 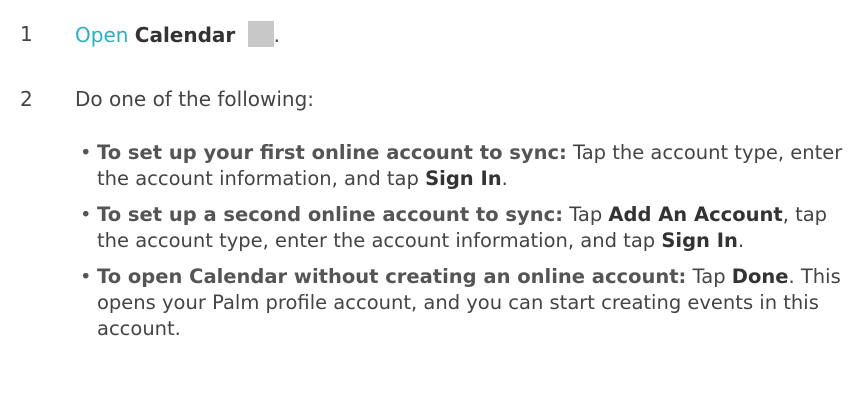 I want to click on step-number: 1, so click(x=26, y=34).